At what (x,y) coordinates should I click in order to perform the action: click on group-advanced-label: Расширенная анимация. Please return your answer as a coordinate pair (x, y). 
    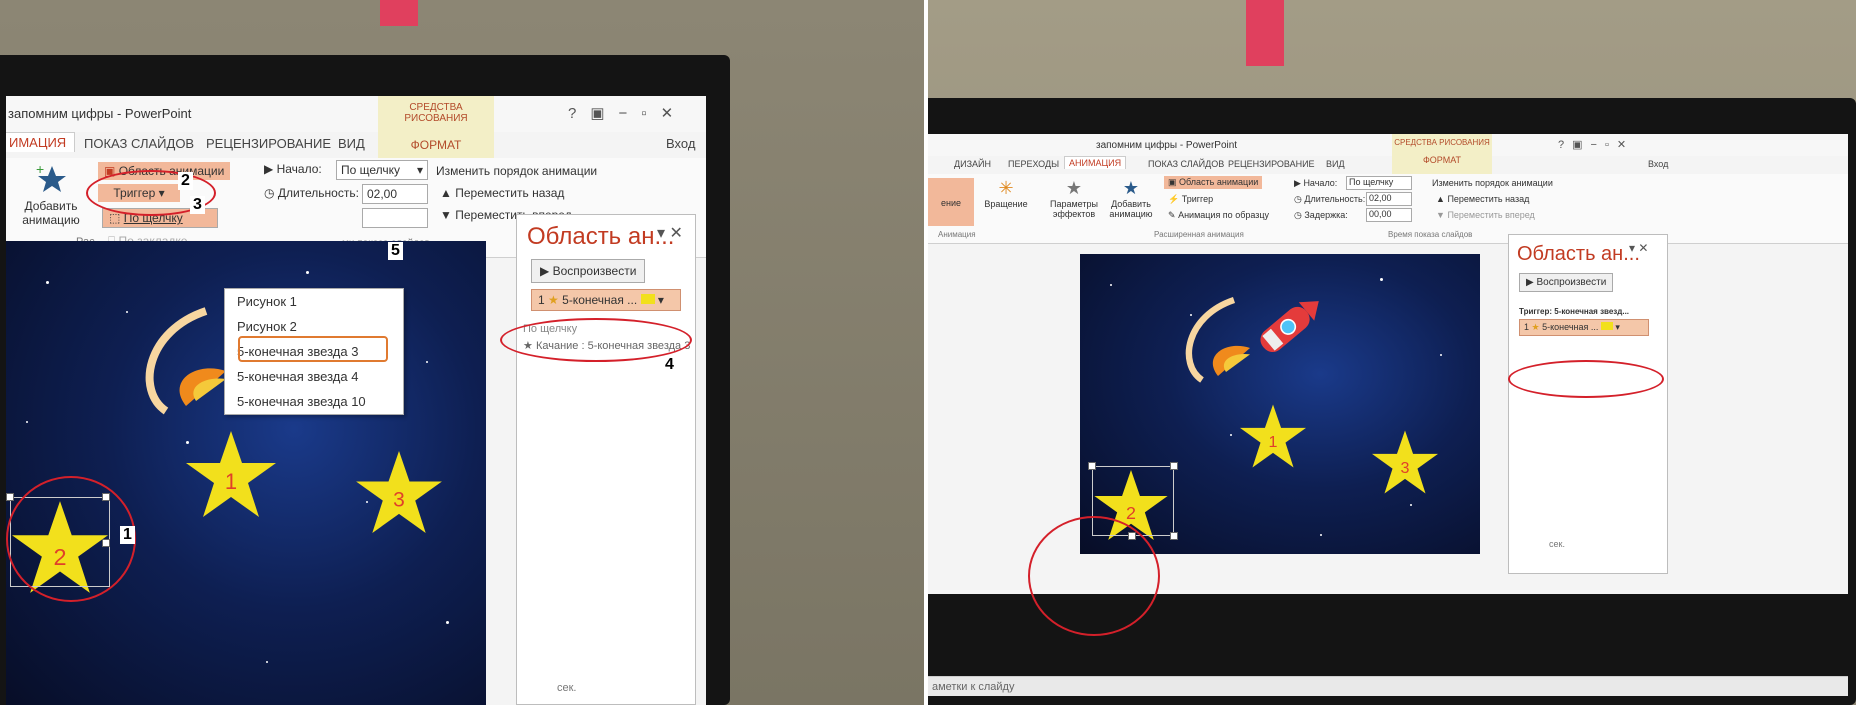
    Looking at the image, I should click on (1199, 234).